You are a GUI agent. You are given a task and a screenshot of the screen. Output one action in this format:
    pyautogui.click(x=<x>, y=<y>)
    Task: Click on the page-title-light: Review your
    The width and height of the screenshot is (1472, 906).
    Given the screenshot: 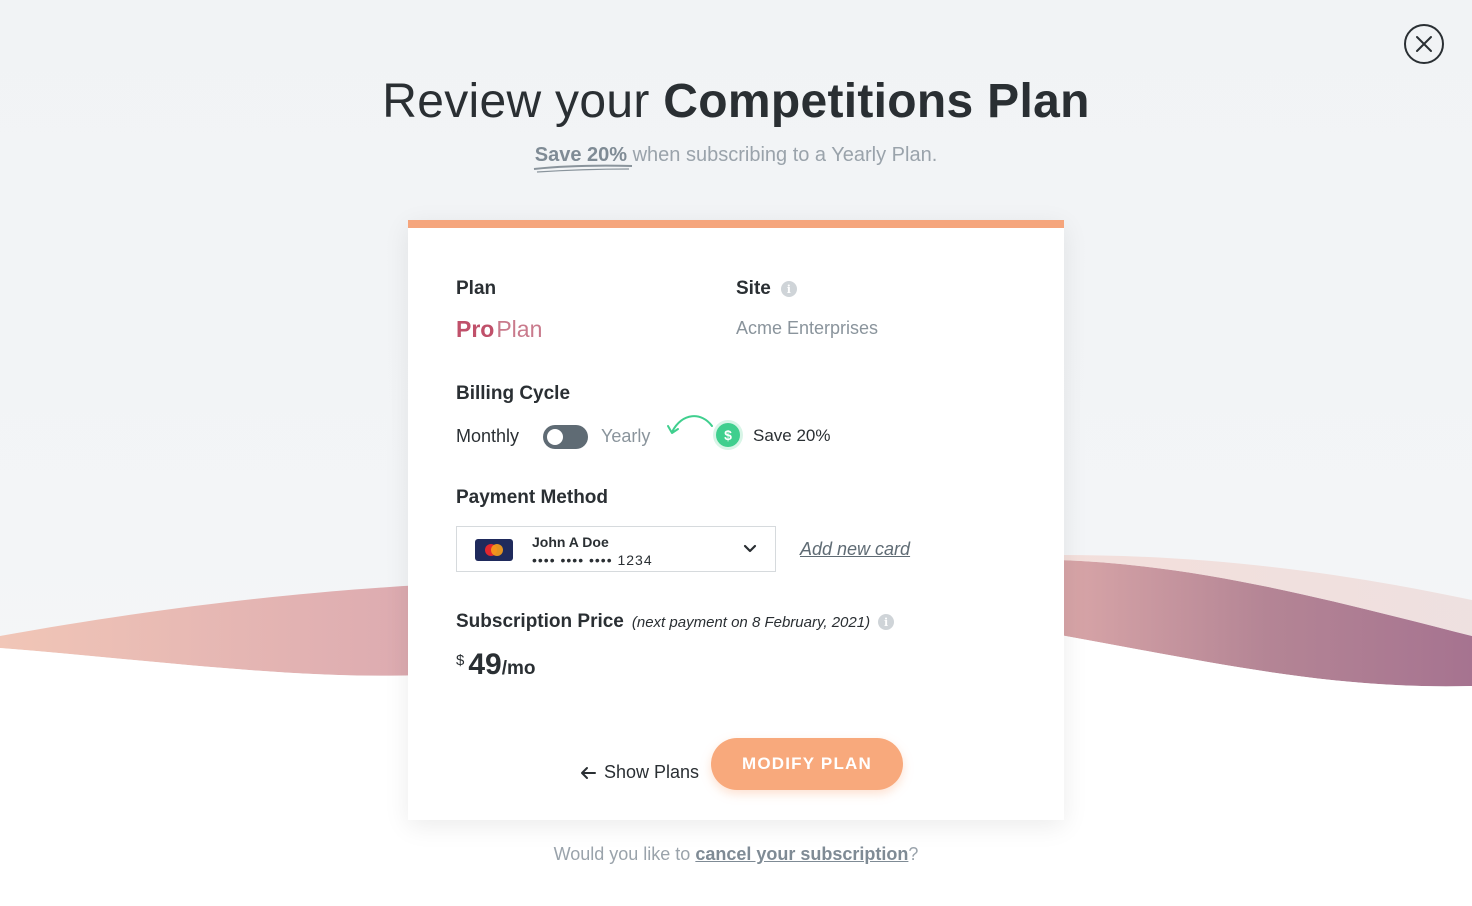 What is the action you would take?
    pyautogui.click(x=516, y=101)
    